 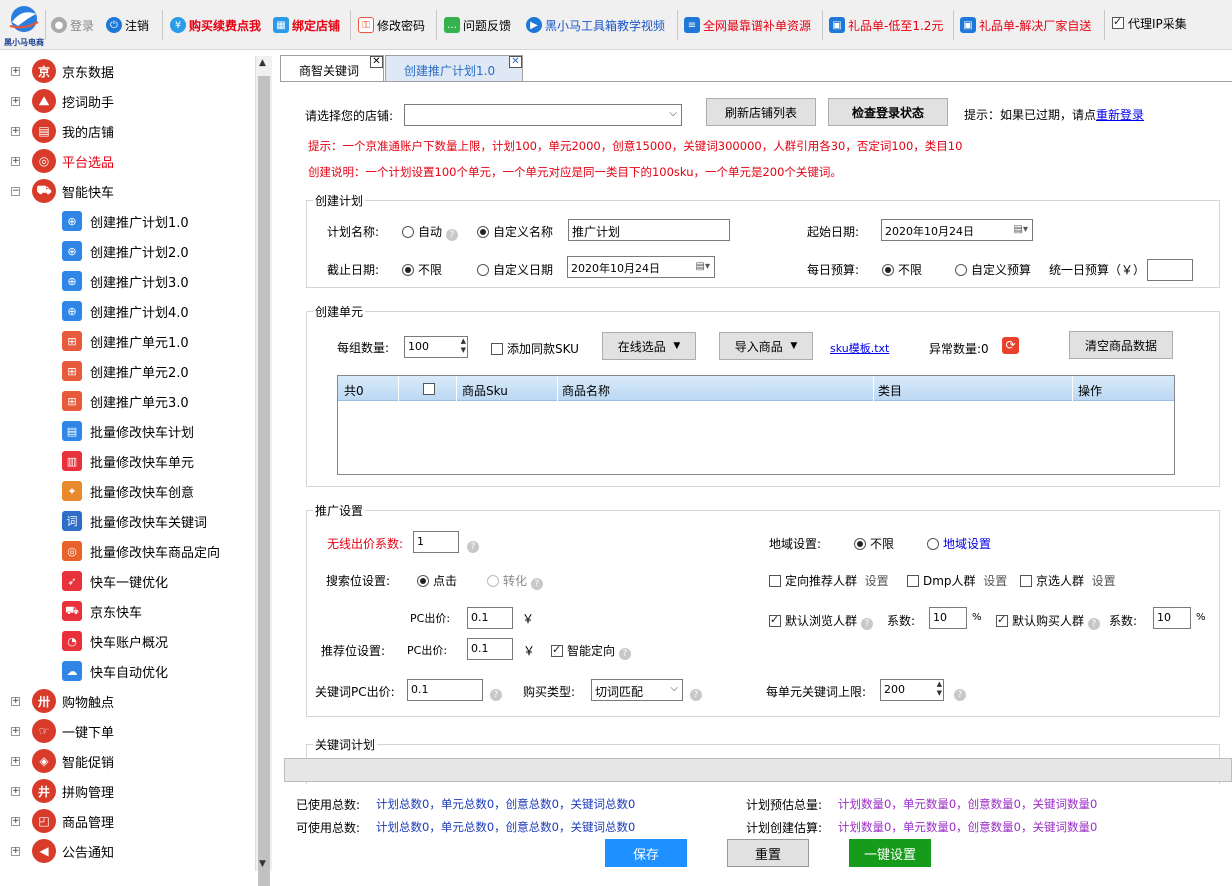 I want to click on change-password-button: ⚿ 修改密码, so click(x=391, y=25).